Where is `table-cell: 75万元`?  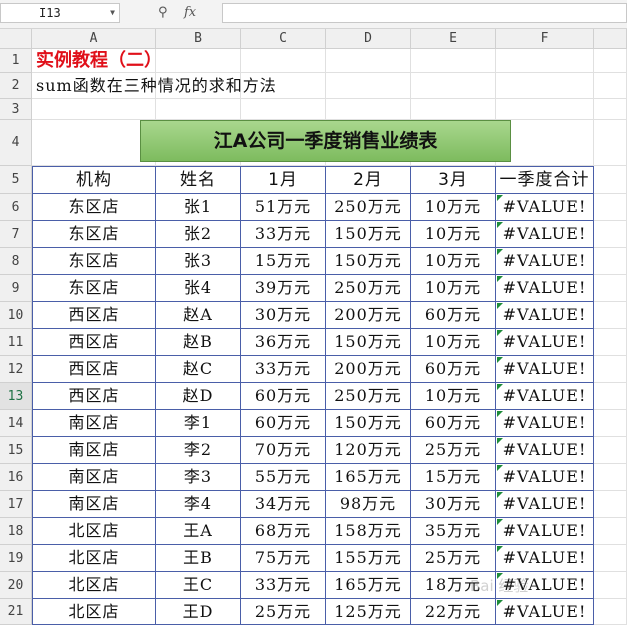 table-cell: 75万元 is located at coordinates (283, 558).